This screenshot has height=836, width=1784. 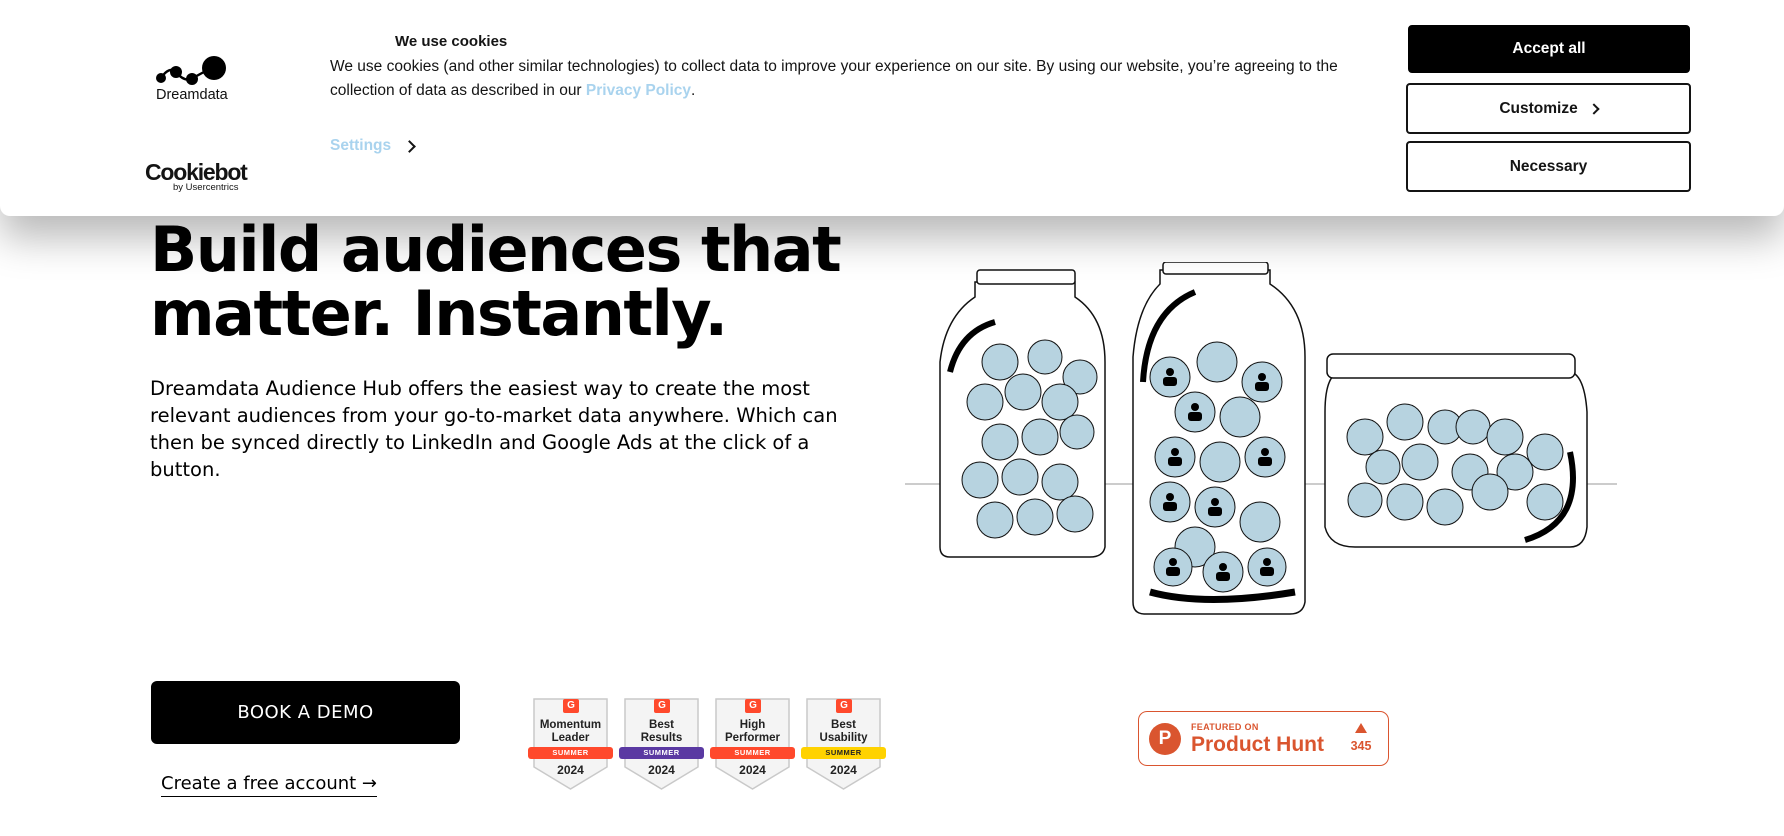 What do you see at coordinates (1361, 728) in the screenshot?
I see `upvote-icon` at bounding box center [1361, 728].